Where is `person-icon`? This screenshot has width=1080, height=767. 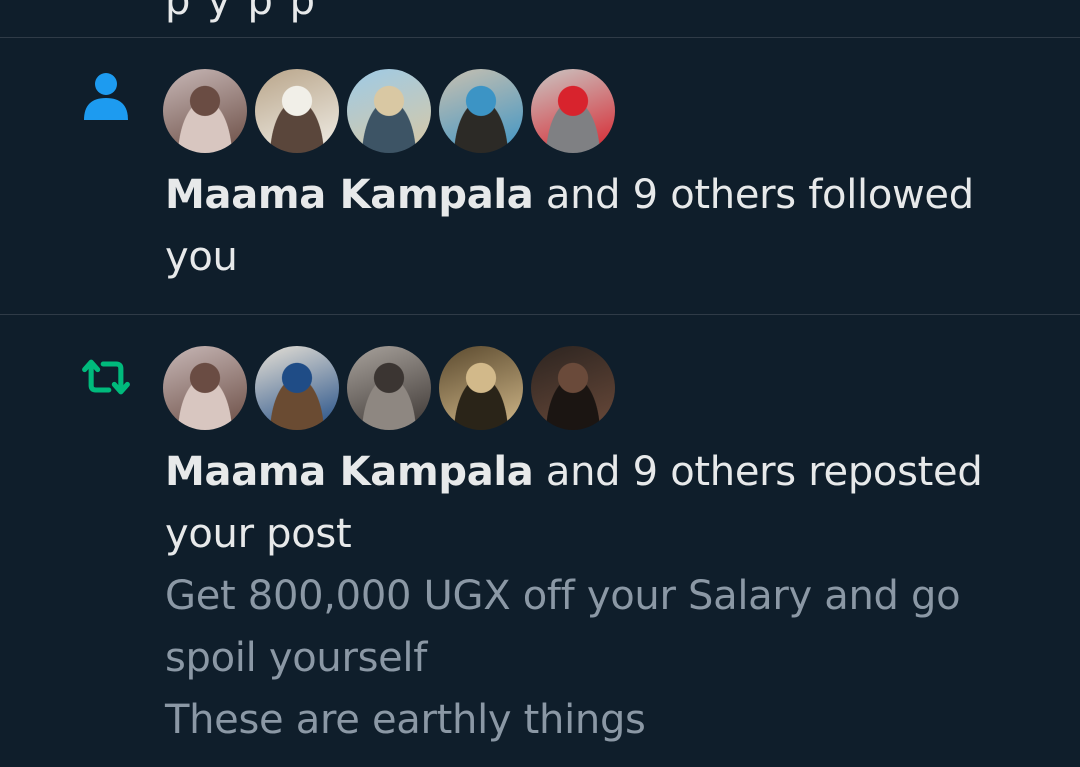
person-icon is located at coordinates (106, 96).